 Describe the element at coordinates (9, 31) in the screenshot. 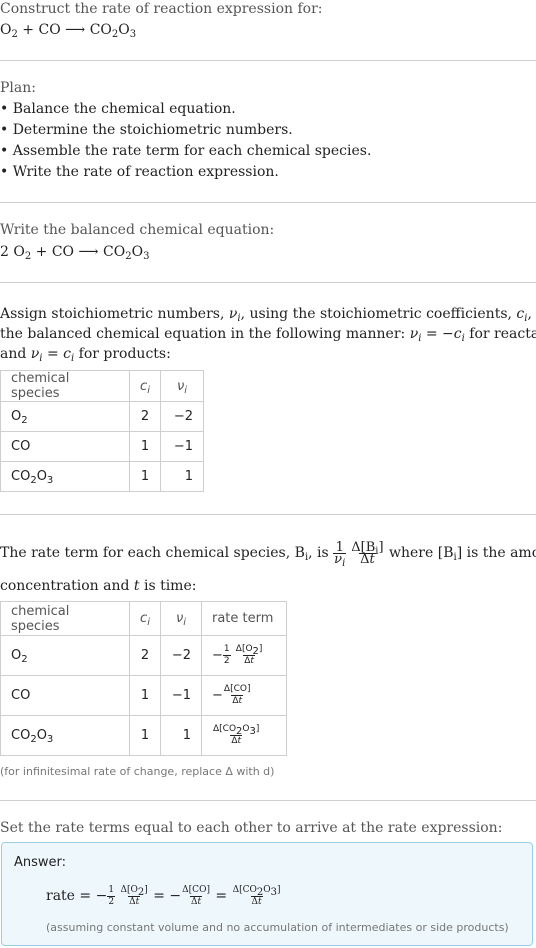

I see `reactant-o2: O2` at that location.